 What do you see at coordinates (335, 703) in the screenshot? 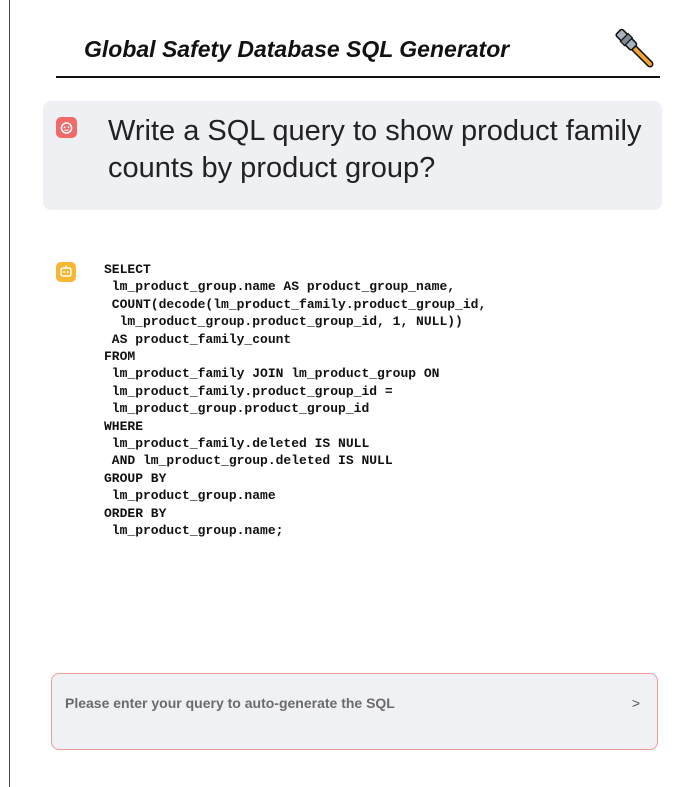
I see `query-input` at bounding box center [335, 703].